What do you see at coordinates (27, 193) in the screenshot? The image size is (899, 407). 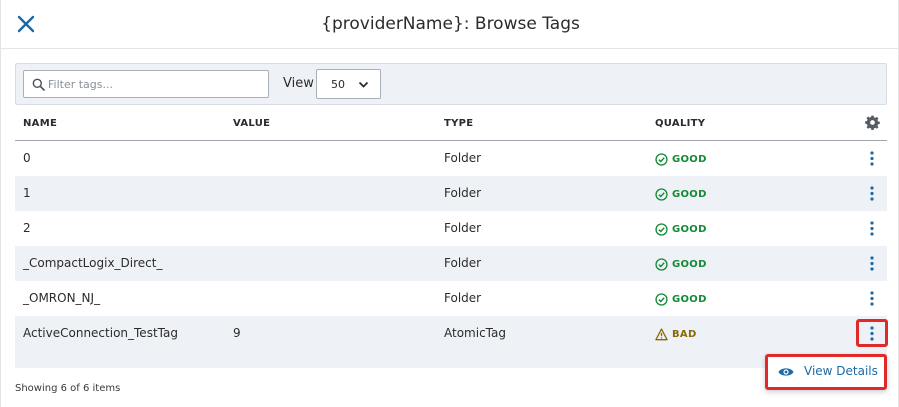 I see `cell-name: 1` at bounding box center [27, 193].